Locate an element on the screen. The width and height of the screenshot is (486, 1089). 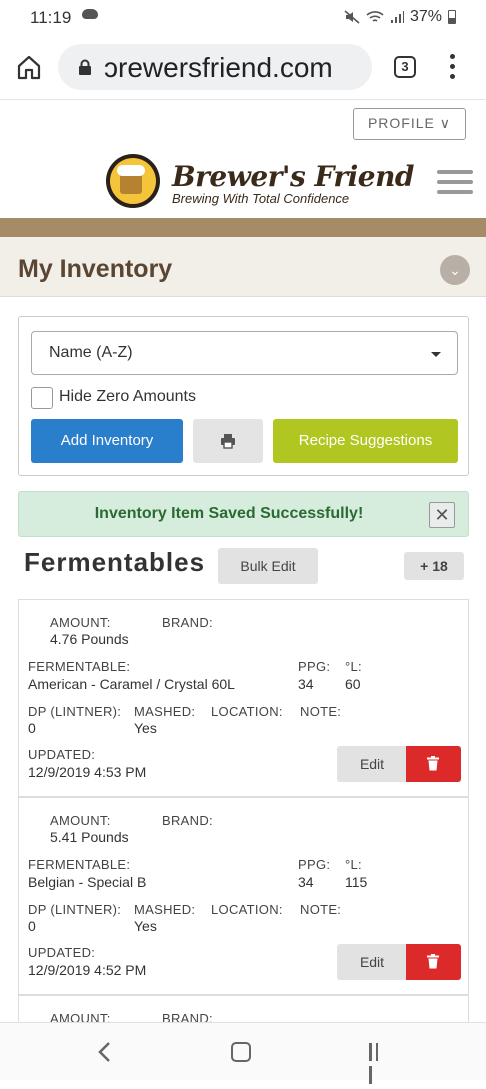
success-alert: Inventory Item Saved Successfully! ✕ is located at coordinates (243, 514).